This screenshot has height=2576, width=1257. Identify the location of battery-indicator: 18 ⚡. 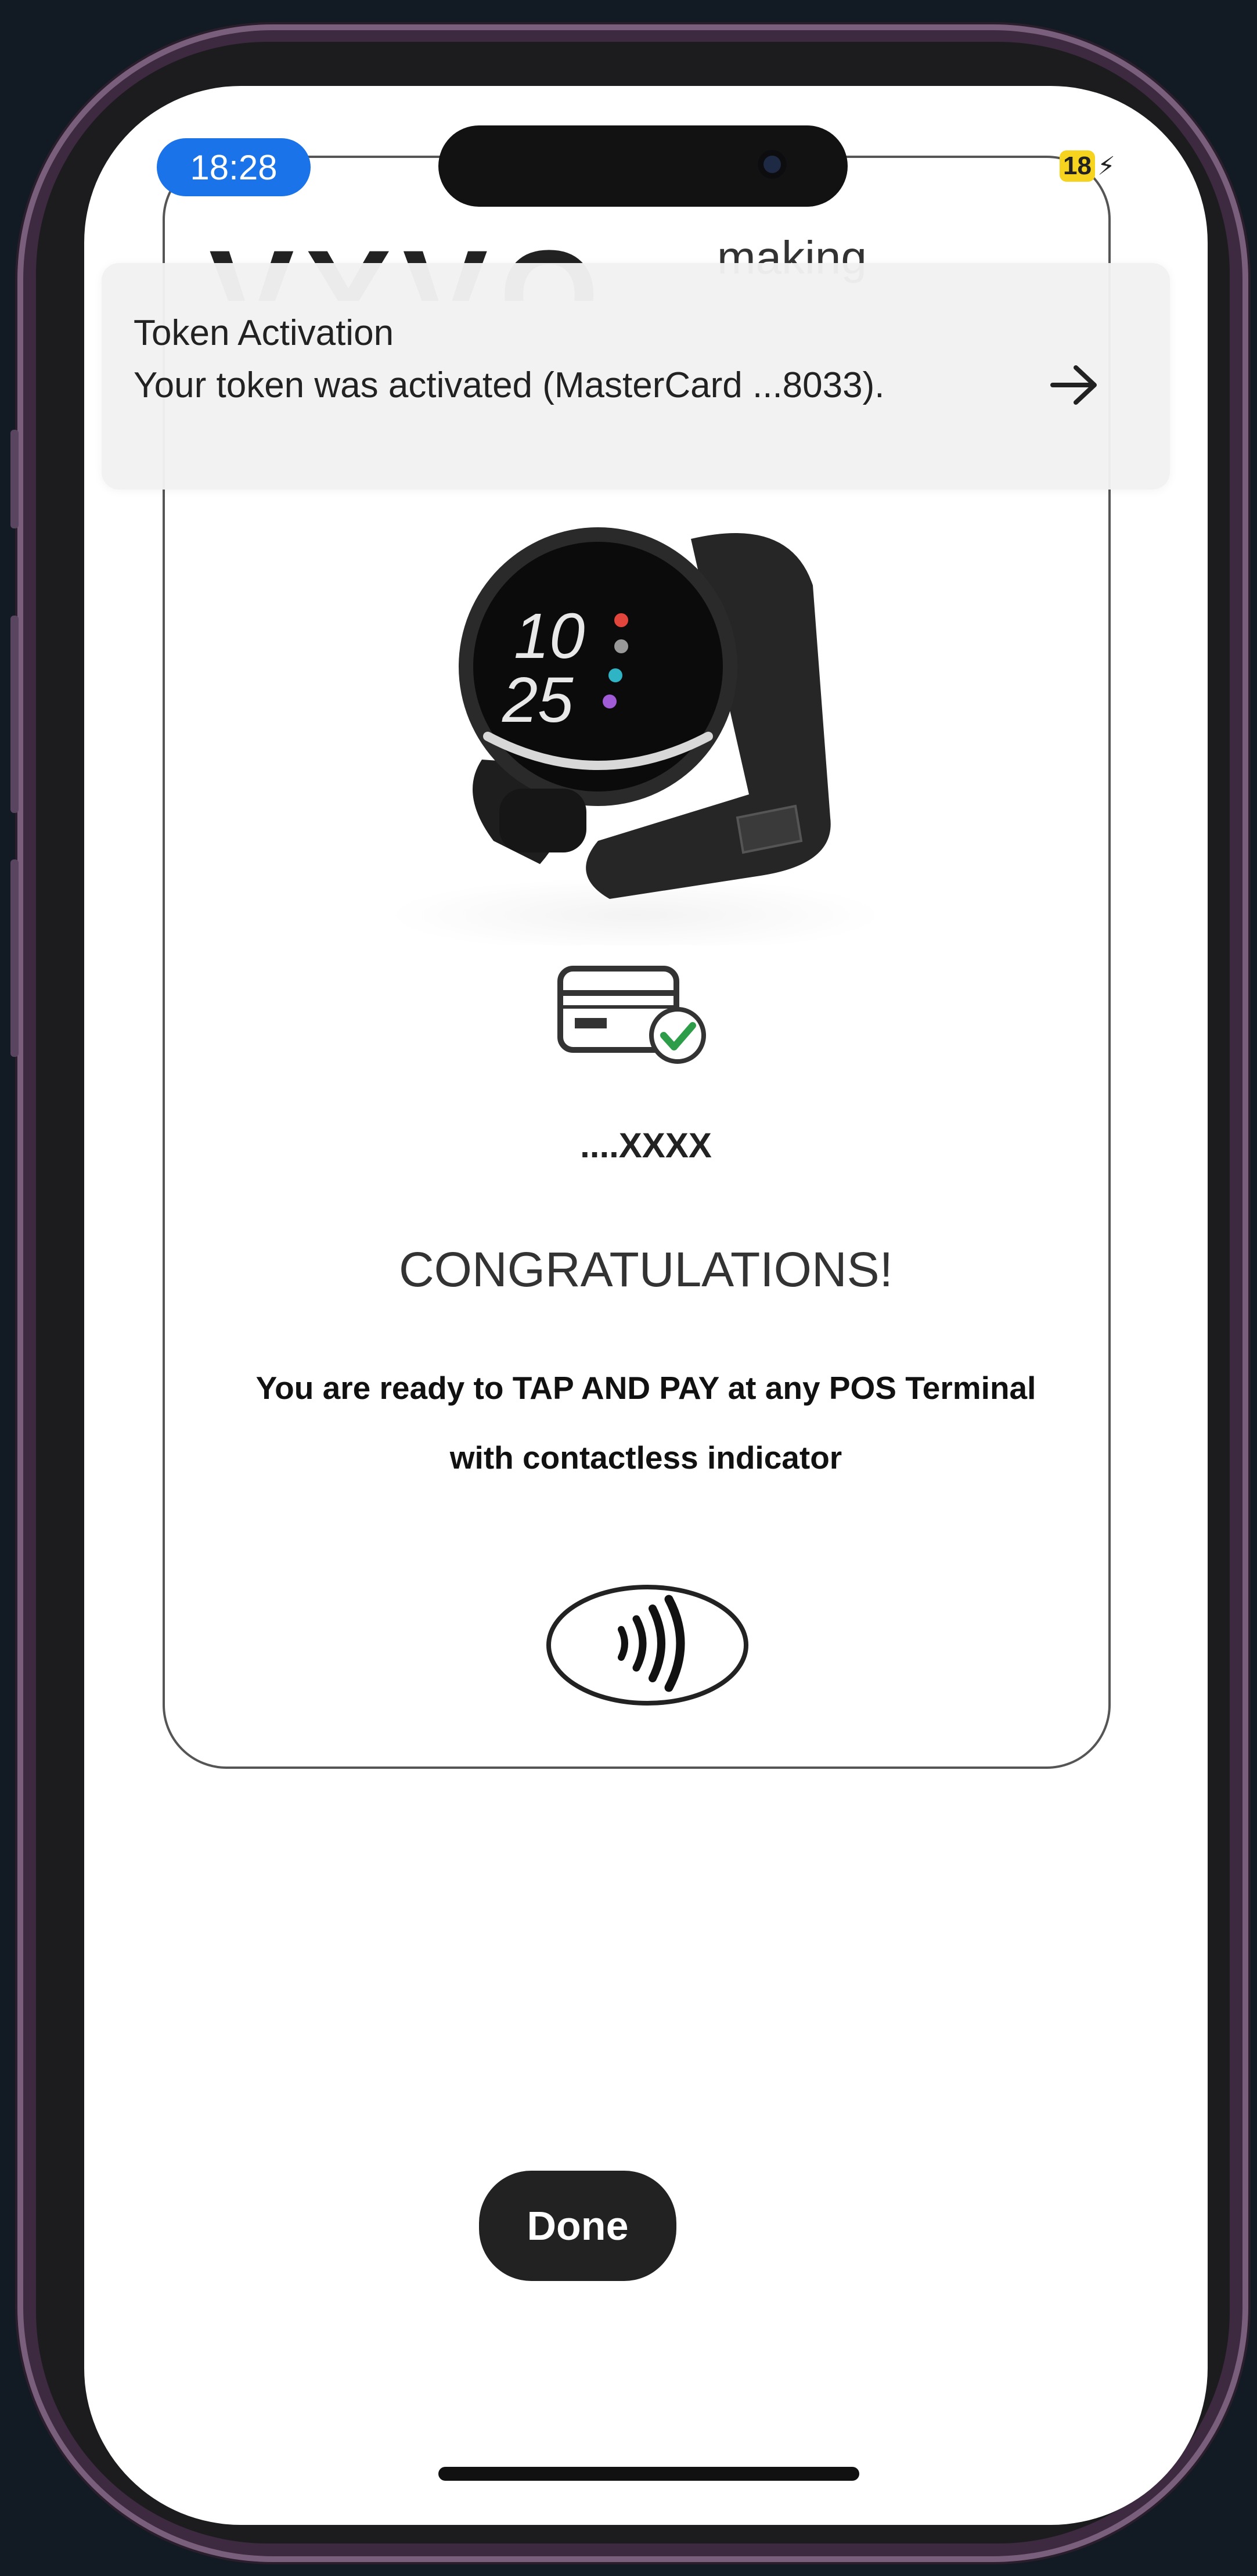
(1087, 166).